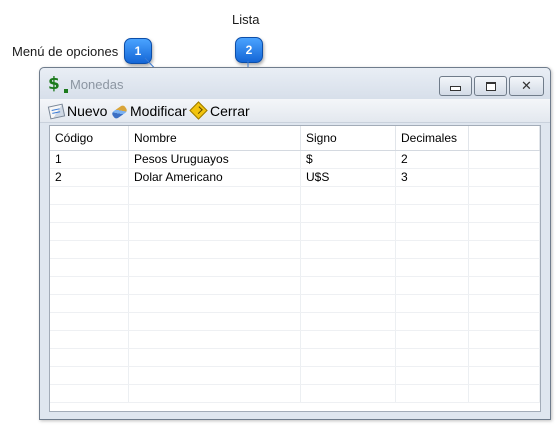 The image size is (558, 428). I want to click on title-bar: $ Monedas ✕, so click(295, 83).